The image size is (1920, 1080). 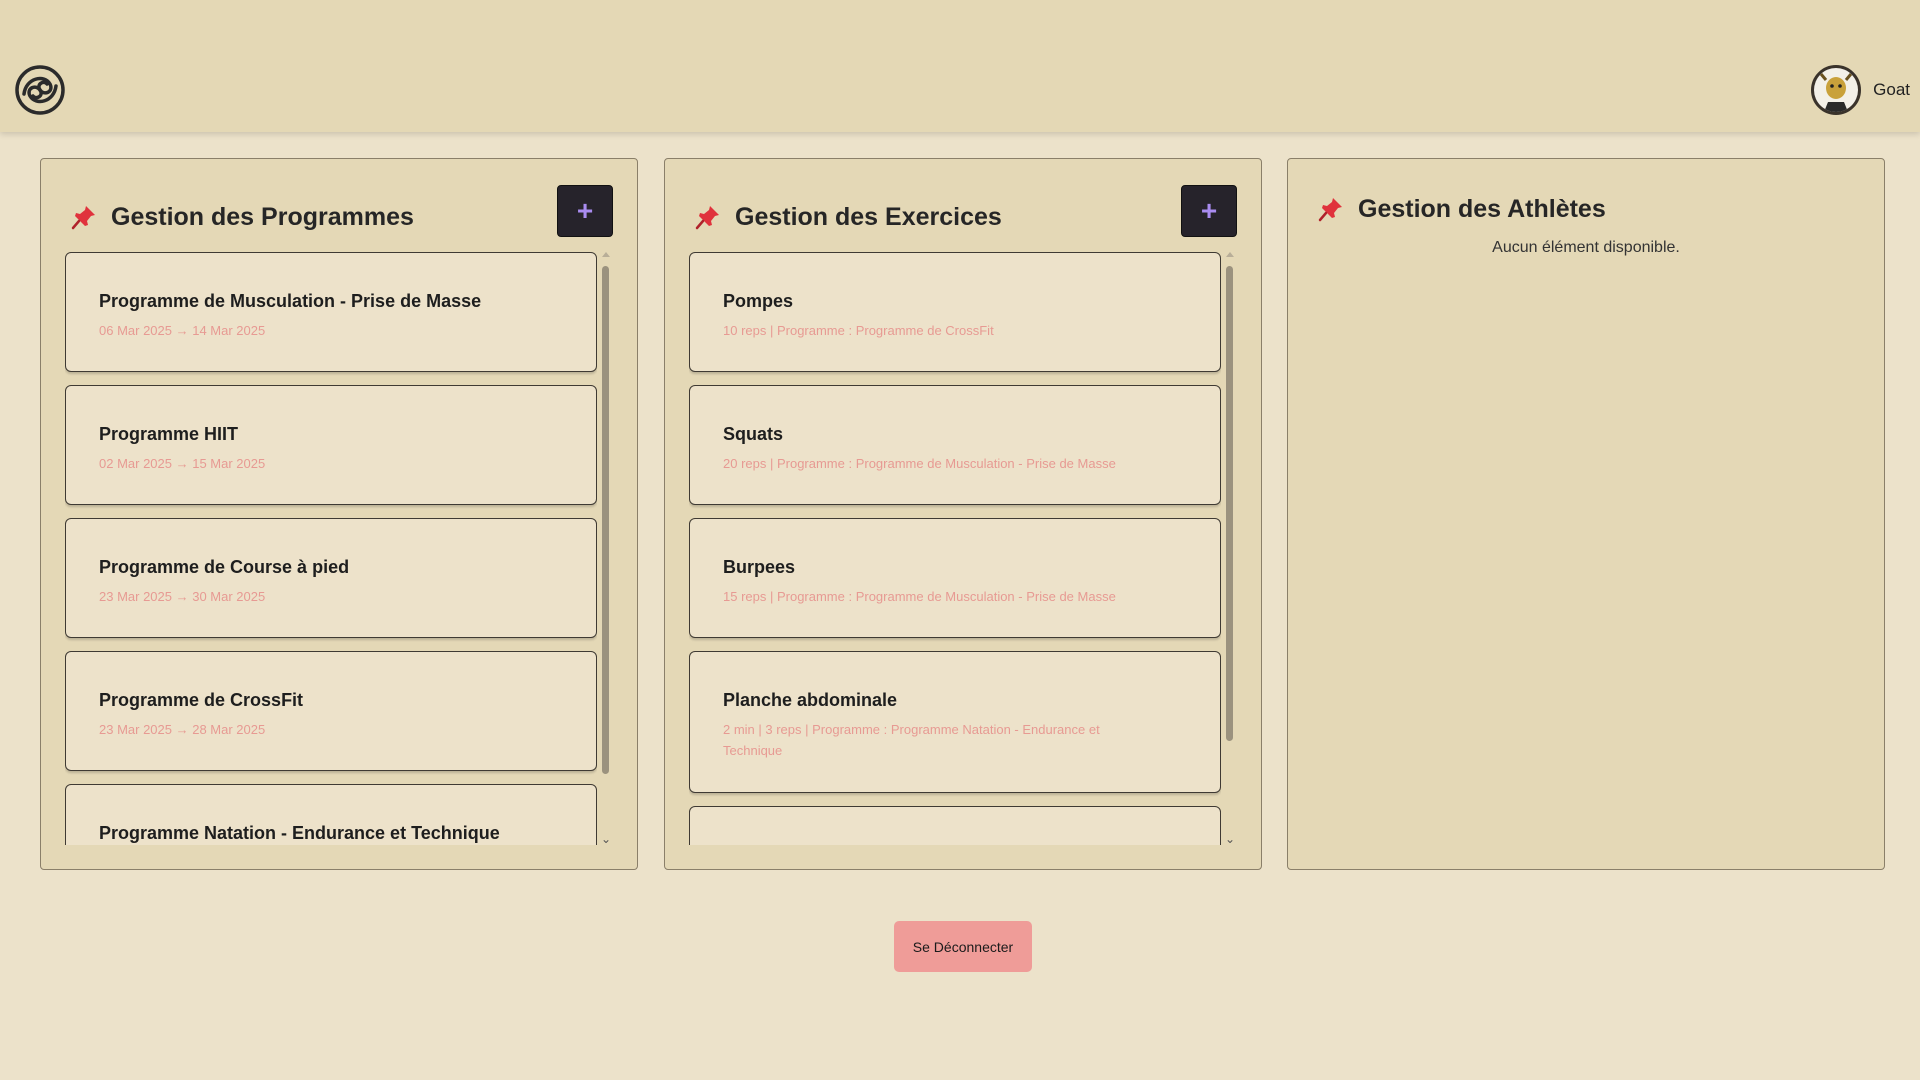 I want to click on goat-avatar-icon, so click(x=1836, y=90).